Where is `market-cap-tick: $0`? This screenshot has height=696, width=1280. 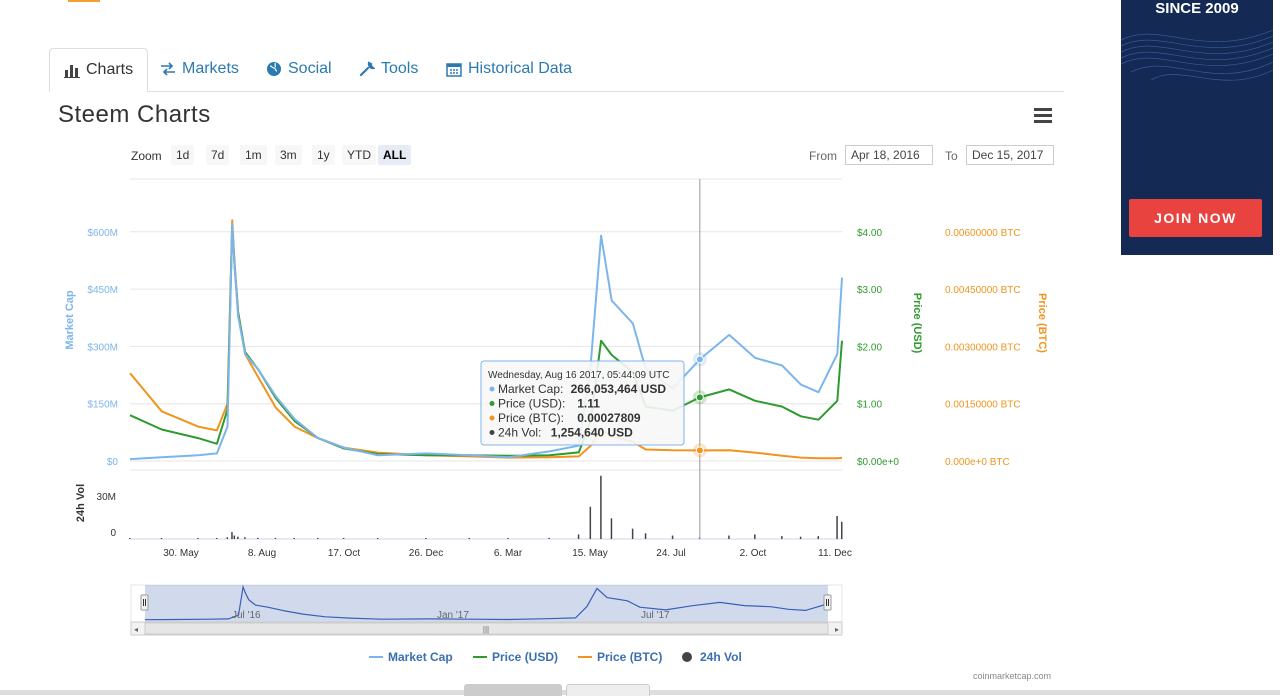 market-cap-tick: $0 is located at coordinates (113, 462).